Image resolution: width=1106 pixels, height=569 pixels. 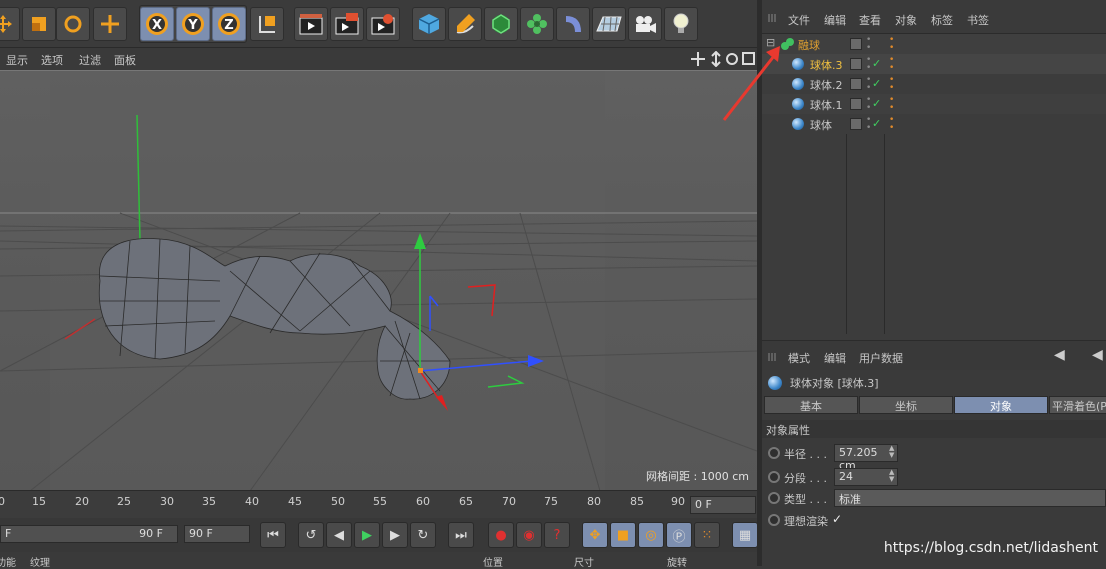 What do you see at coordinates (217, 534) in the screenshot?
I see `end-frame-field: 90 F` at bounding box center [217, 534].